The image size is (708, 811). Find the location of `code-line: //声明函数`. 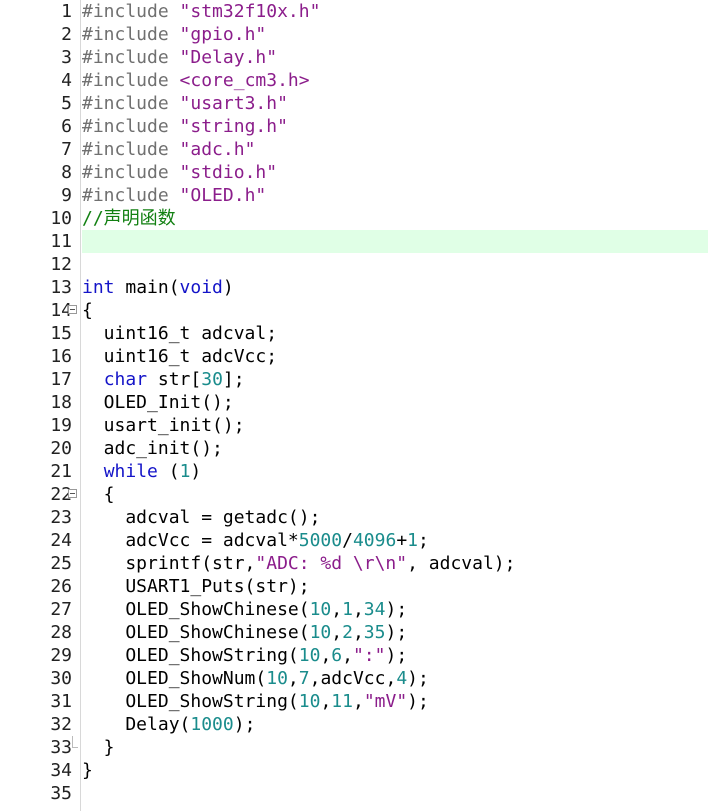

code-line: //声明函数 is located at coordinates (395, 218).